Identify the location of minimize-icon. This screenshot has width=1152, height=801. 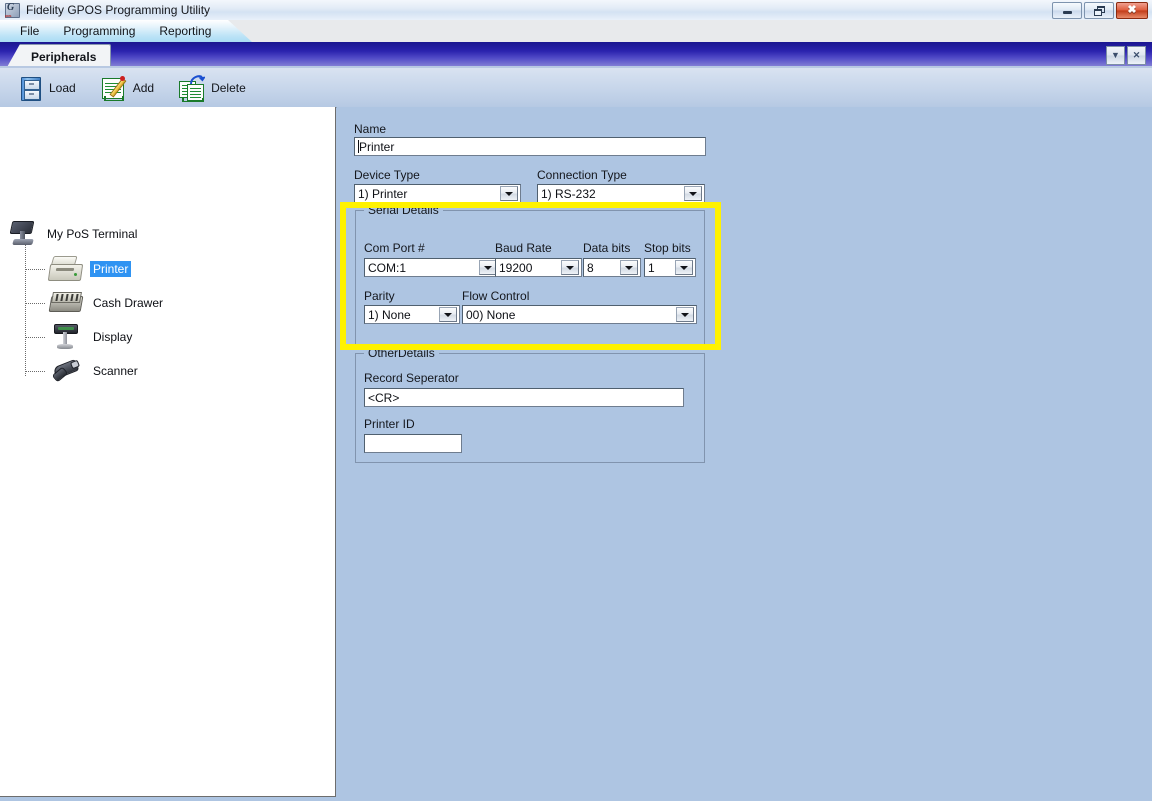
(1067, 12).